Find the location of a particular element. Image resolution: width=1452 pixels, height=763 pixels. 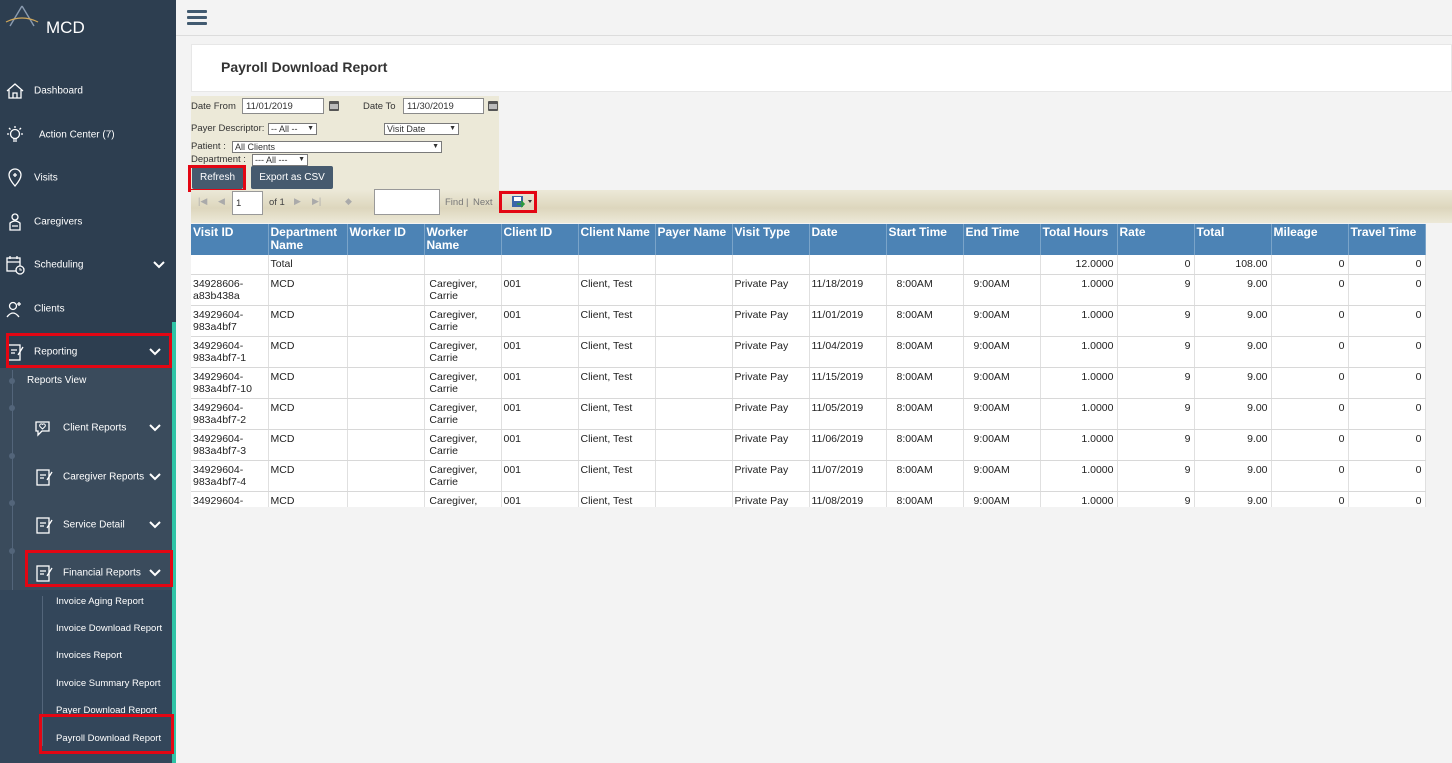

next-page-icon: ▶ is located at coordinates (297, 201).